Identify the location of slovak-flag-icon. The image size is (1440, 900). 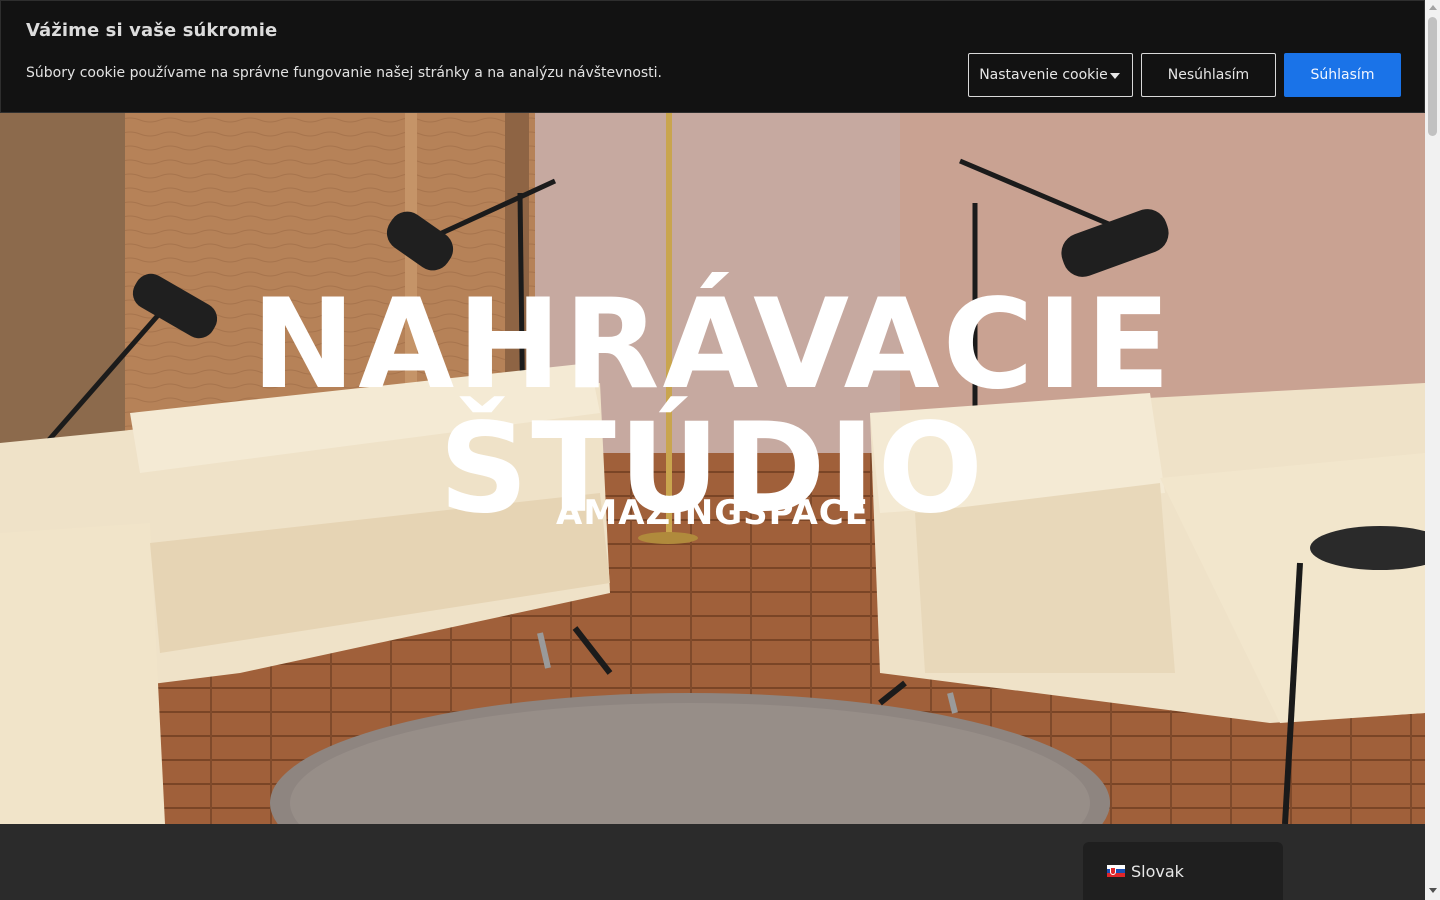
(1116, 871).